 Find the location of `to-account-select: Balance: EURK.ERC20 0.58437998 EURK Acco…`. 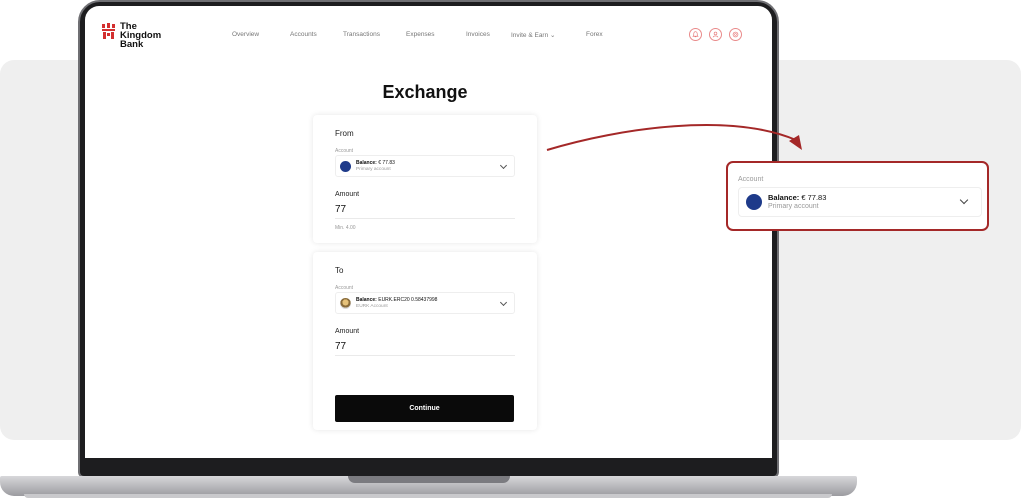

to-account-select: Balance: EURK.ERC20 0.58437998 EURK Acco… is located at coordinates (425, 303).